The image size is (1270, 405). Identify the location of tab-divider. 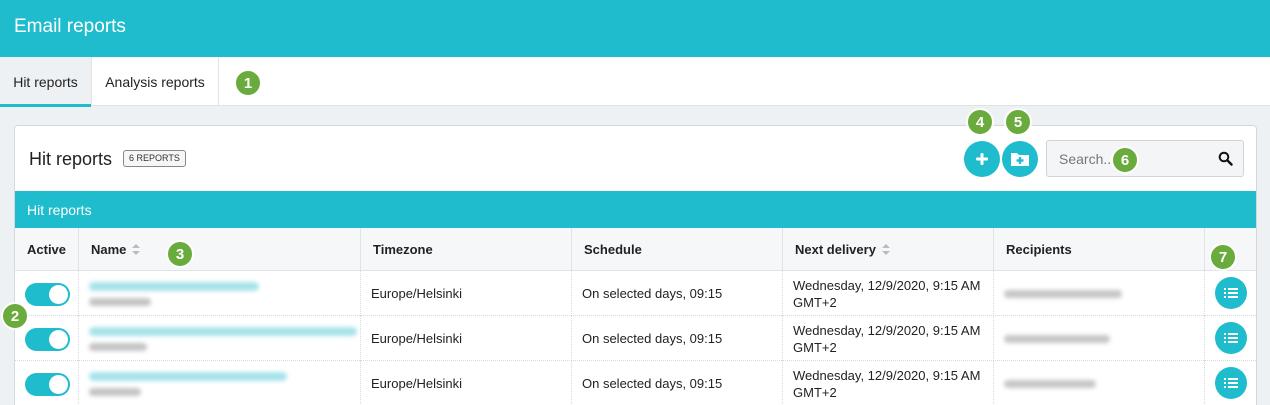
(218, 81).